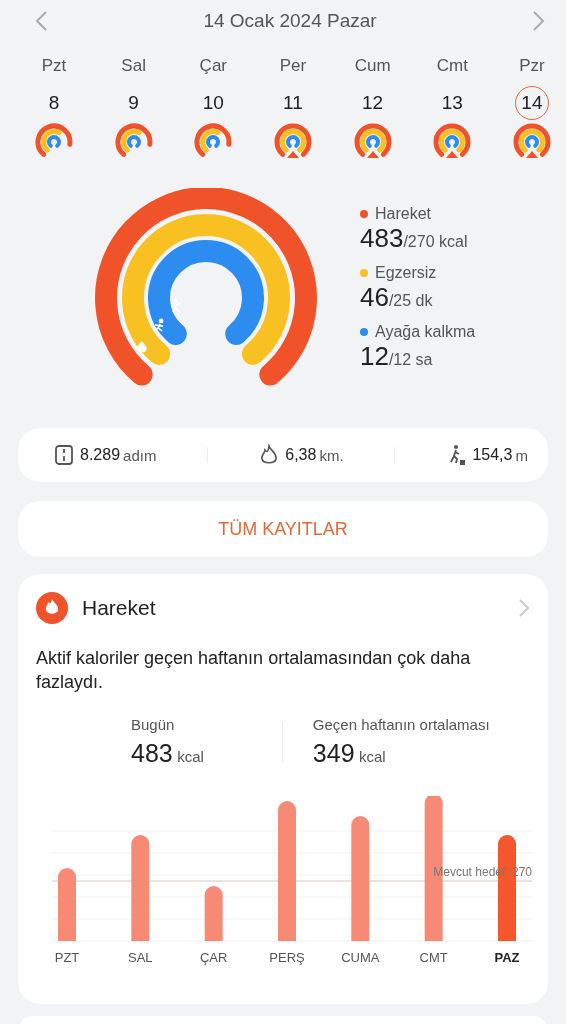  What do you see at coordinates (254, 670) in the screenshot?
I see `summary-message: Aktif kaloriler geçen haftanın ortalamasından çok daha fazlaydı.` at bounding box center [254, 670].